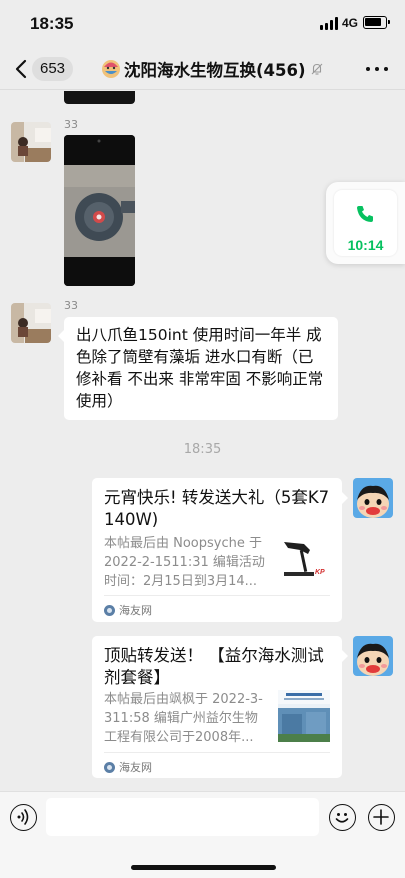  I want to click on floating-call-window: 10:14, so click(365, 223).